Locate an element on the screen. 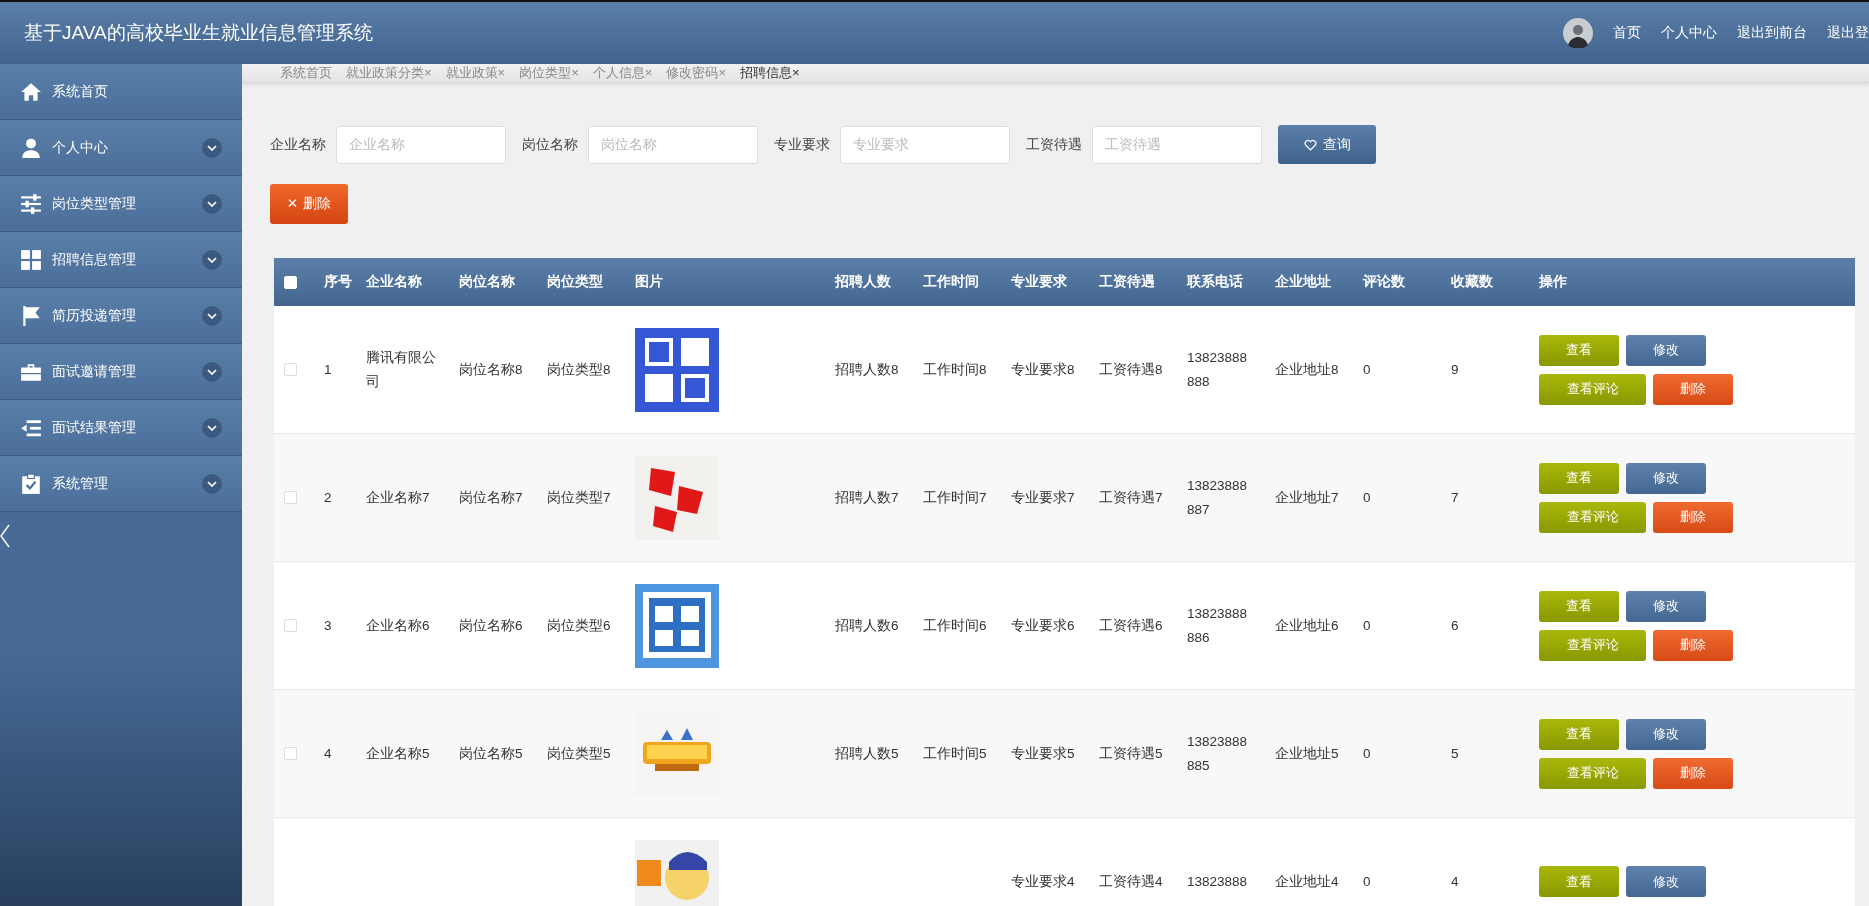 The height and width of the screenshot is (906, 1869). table-cell: 5 is located at coordinates (1455, 753).